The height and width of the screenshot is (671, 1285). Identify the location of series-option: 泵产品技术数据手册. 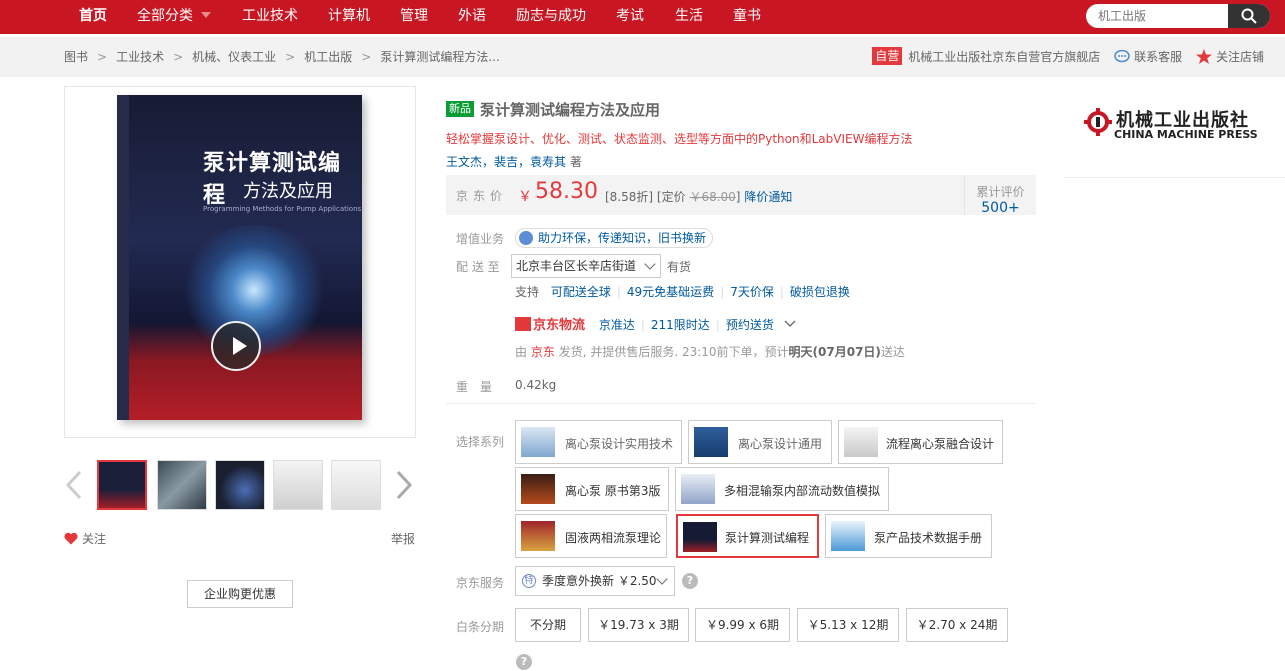
(908, 536).